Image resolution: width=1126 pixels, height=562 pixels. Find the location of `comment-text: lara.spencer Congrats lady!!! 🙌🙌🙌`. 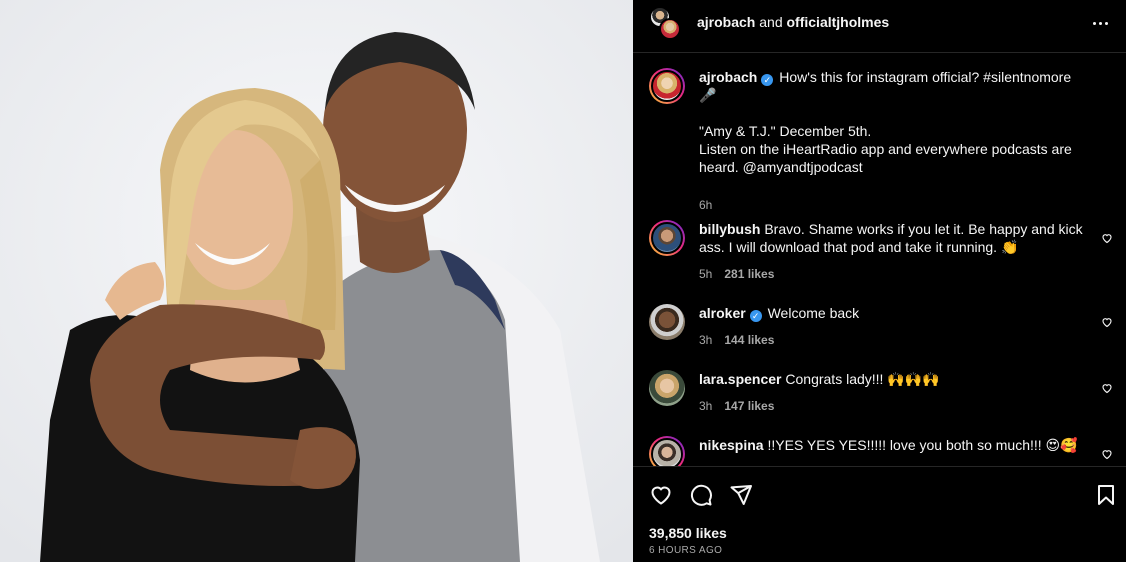

comment-text: lara.spencer Congrats lady!!! 🙌🙌🙌 is located at coordinates (899, 379).